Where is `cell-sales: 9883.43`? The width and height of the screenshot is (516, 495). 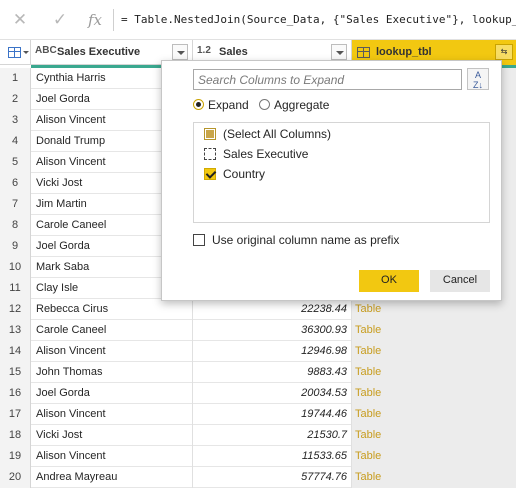 cell-sales: 9883.43 is located at coordinates (272, 372).